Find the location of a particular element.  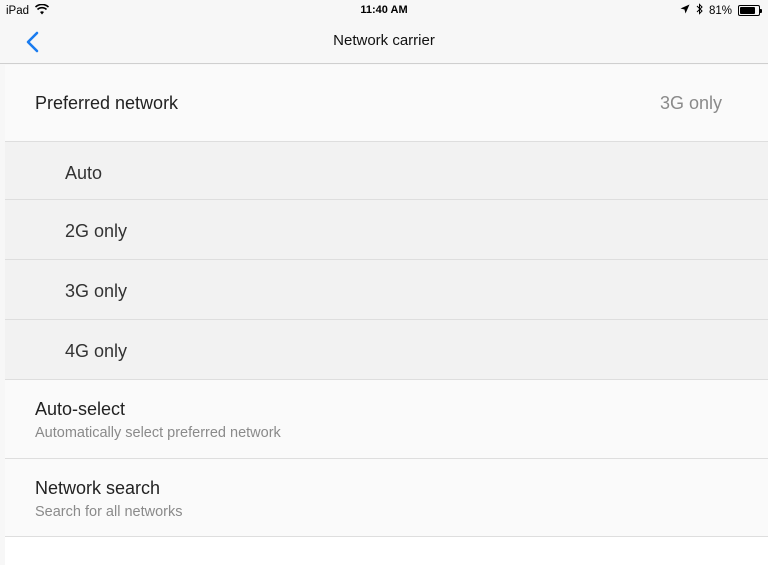

option-4g-only: 4G only is located at coordinates (386, 350).